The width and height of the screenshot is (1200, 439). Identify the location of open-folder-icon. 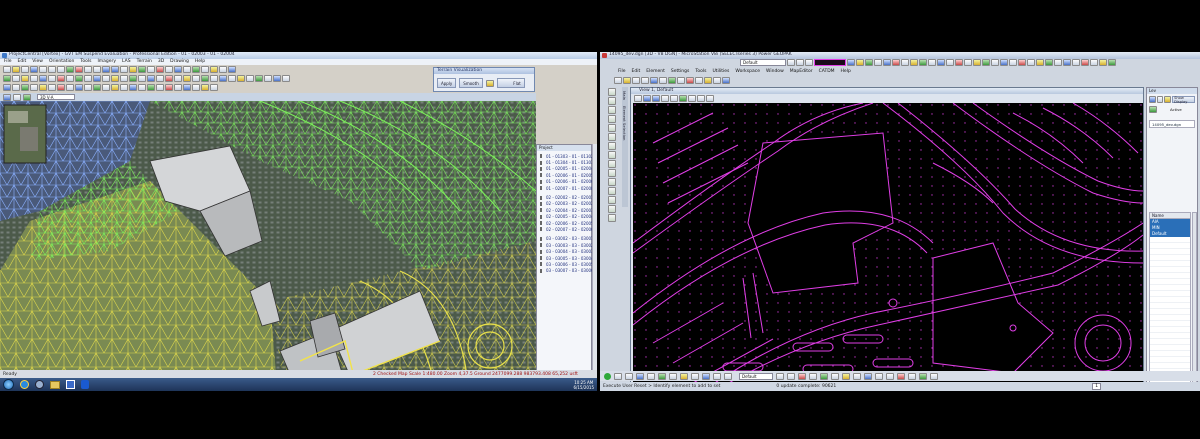
(16, 69).